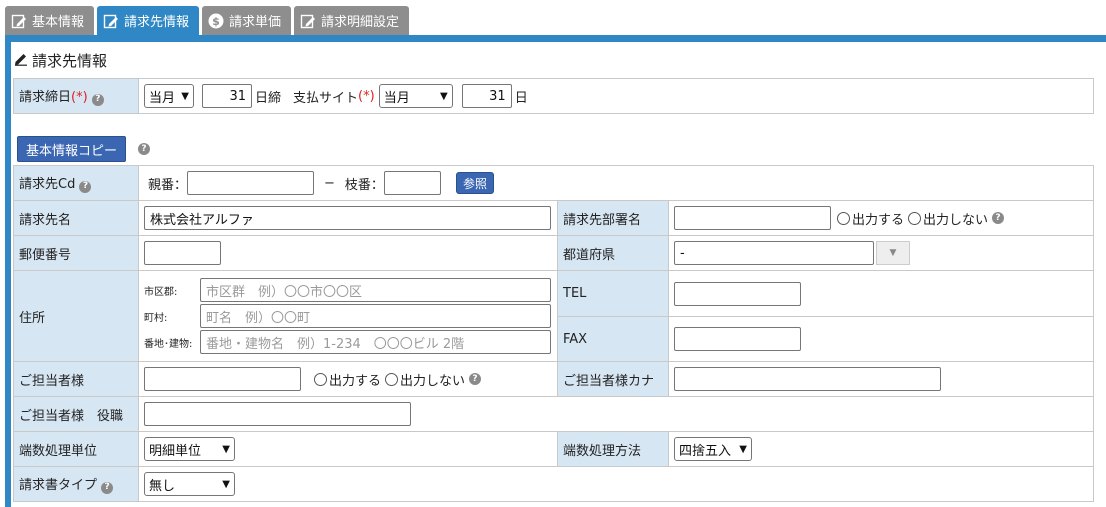 The image size is (1106, 507). I want to click on invoice-type-select: 無し ▼, so click(189, 484).